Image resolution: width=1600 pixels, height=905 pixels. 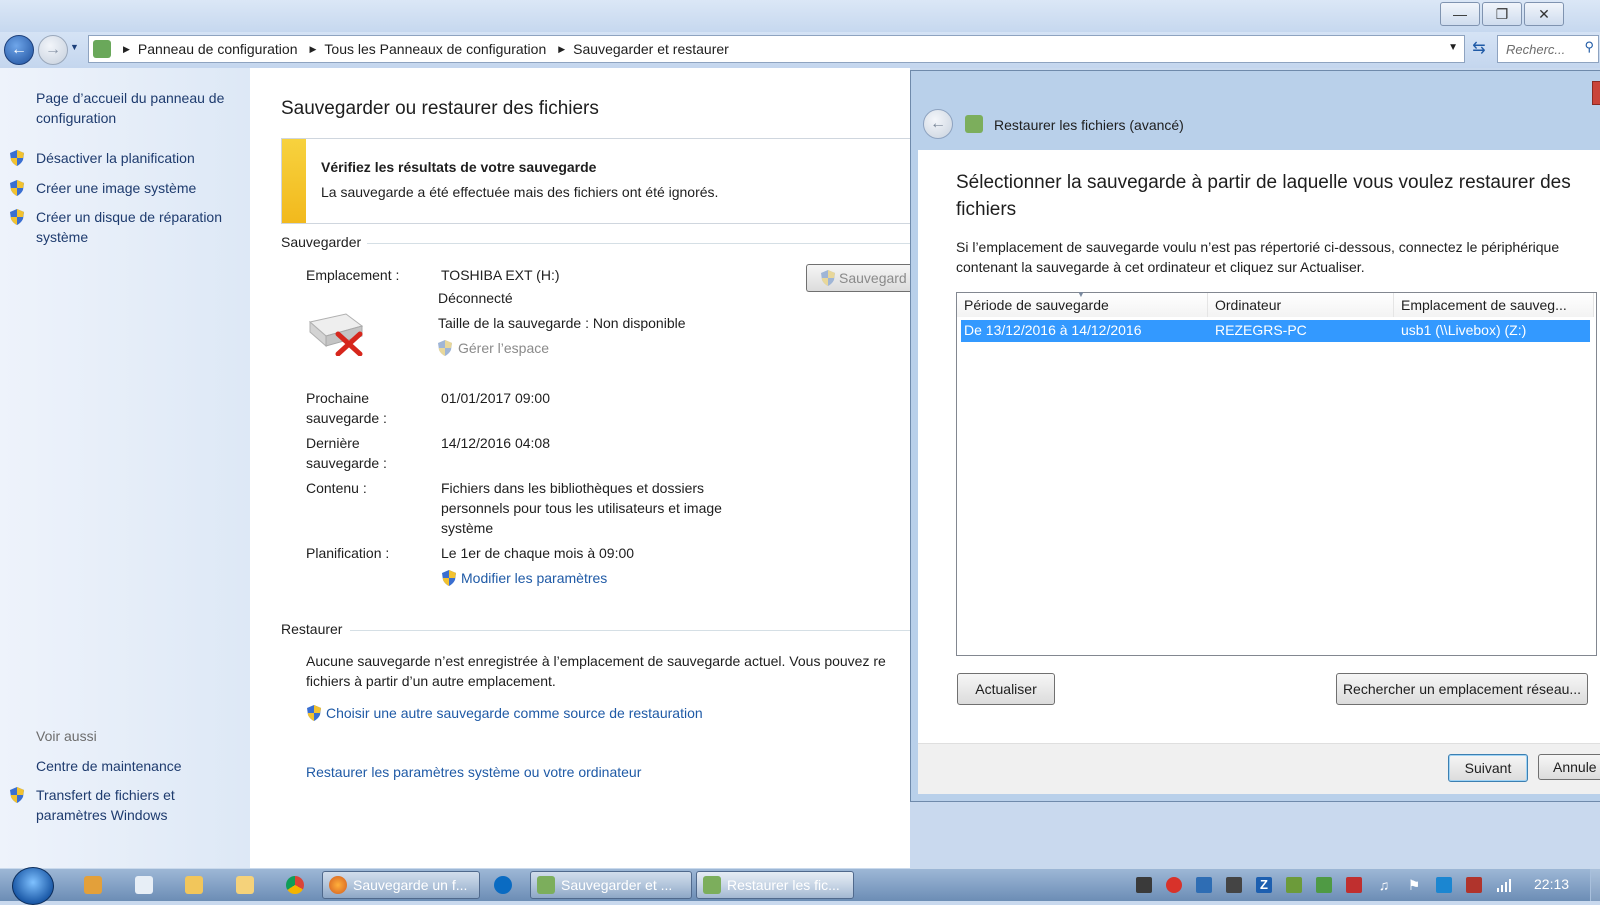 I want to click on refresh-icon: ⇆, so click(x=1479, y=49).